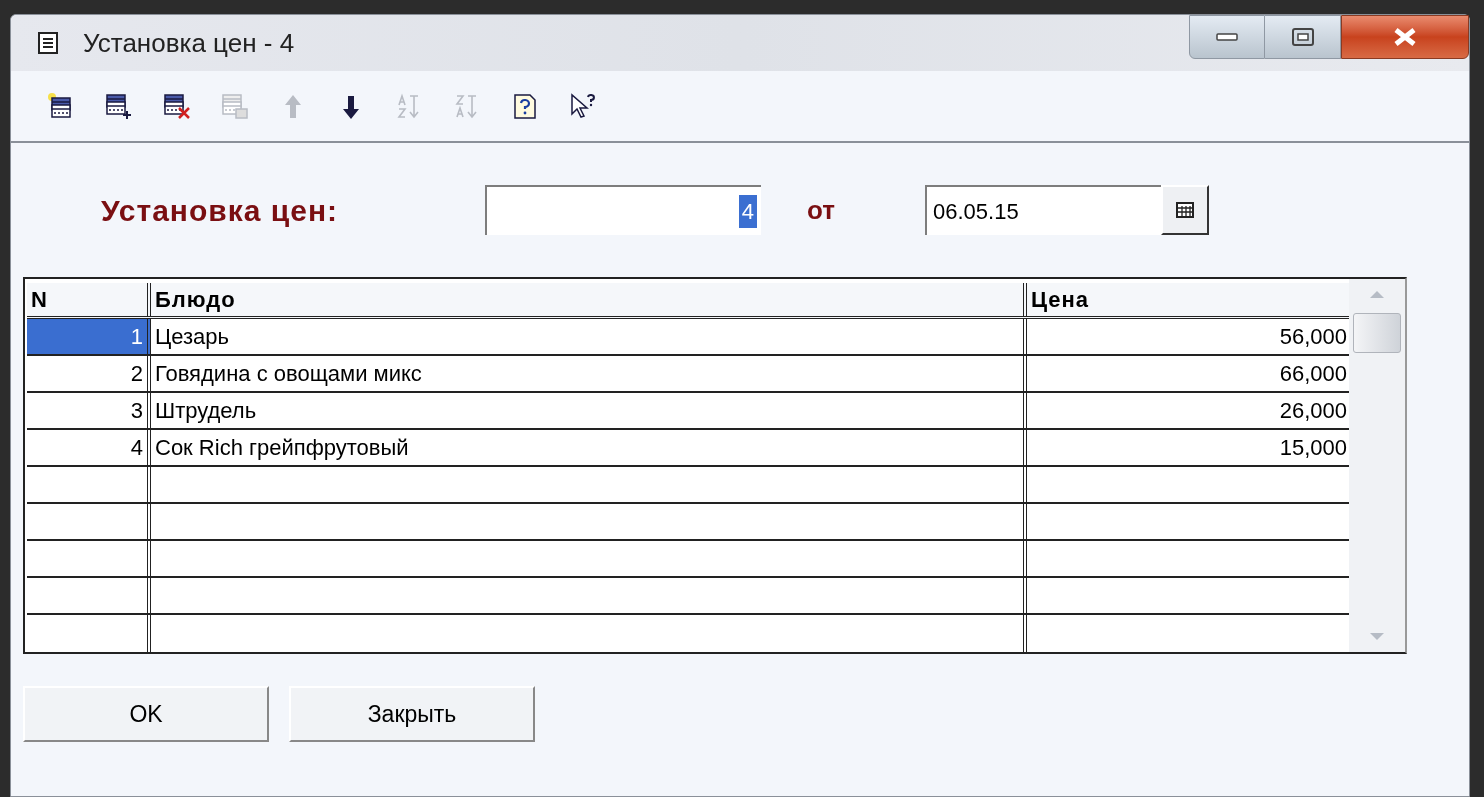 Image resolution: width=1484 pixels, height=797 pixels. Describe the element at coordinates (1377, 465) in the screenshot. I see `scrollbar` at that location.